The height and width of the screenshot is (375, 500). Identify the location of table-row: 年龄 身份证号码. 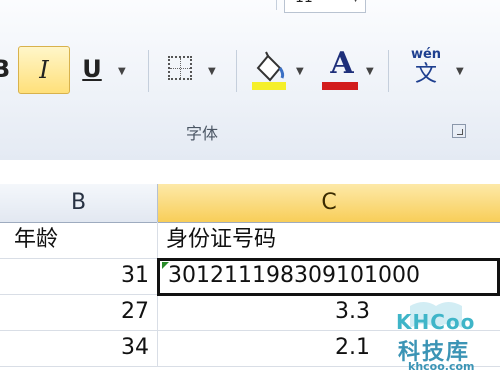
(250, 240).